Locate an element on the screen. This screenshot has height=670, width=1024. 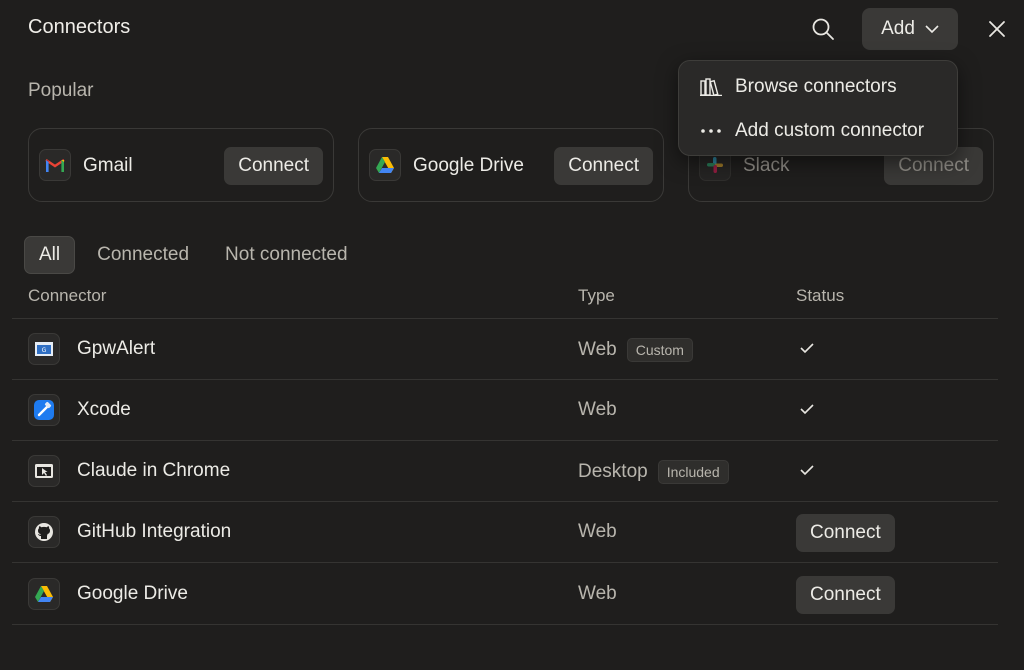
page-title: Connectors is located at coordinates (79, 27).